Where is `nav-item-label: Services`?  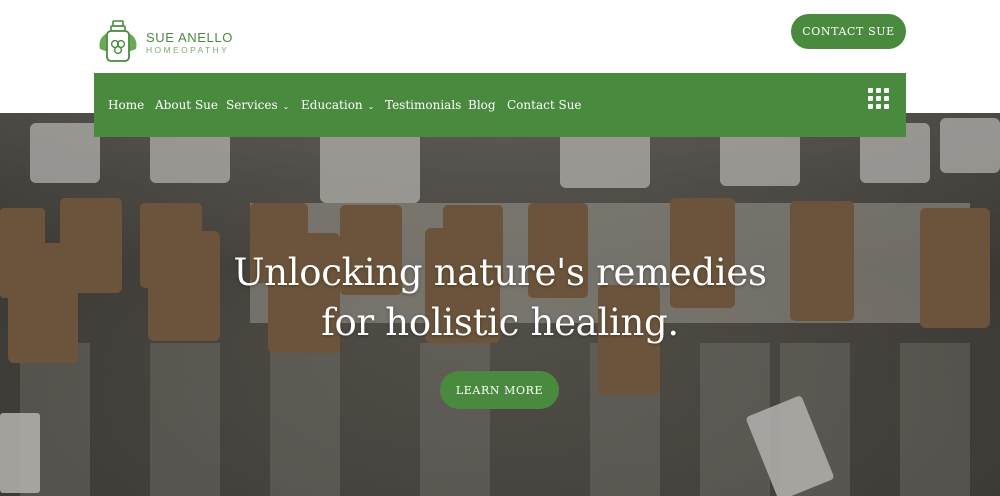 nav-item-label: Services is located at coordinates (252, 105).